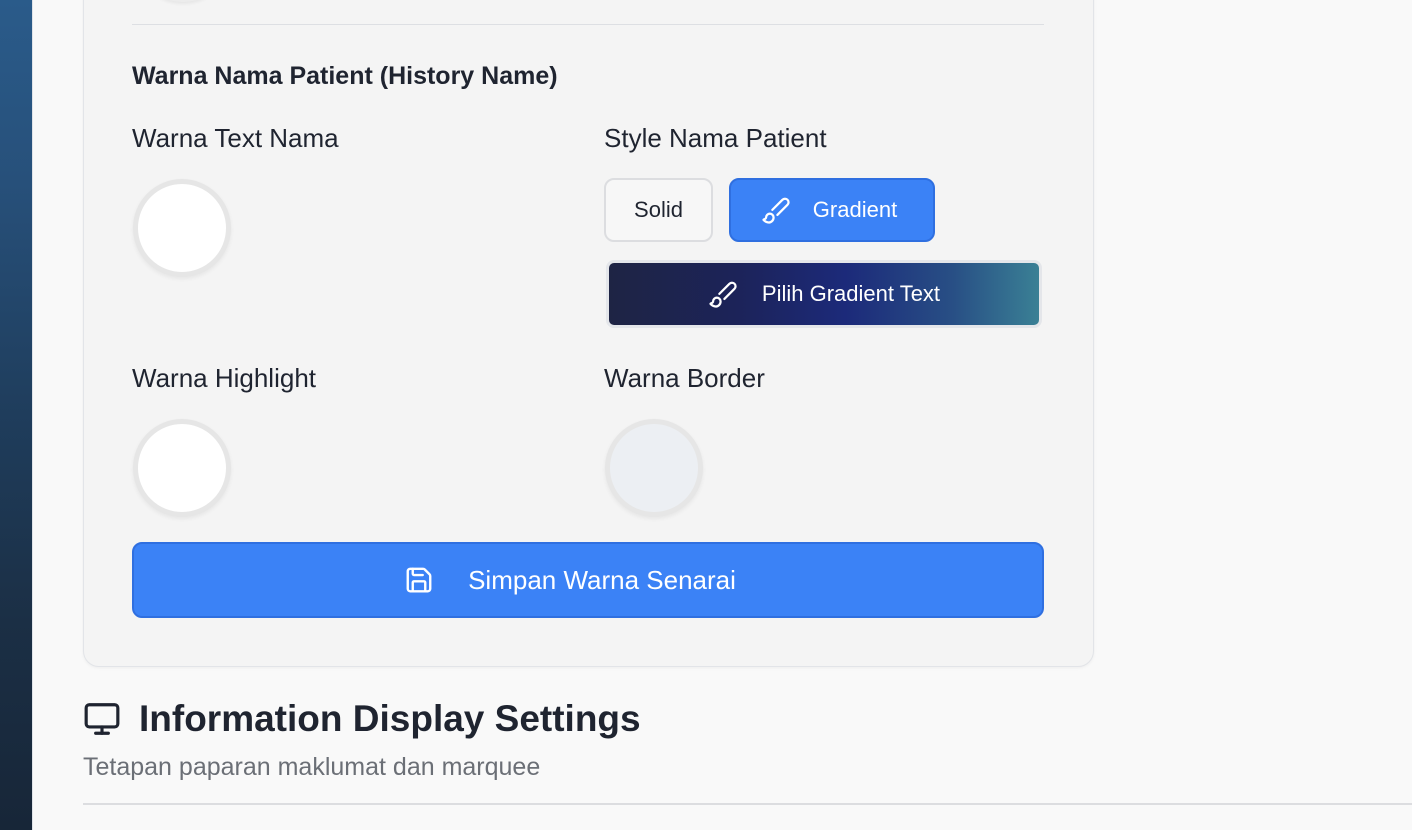 Image resolution: width=1412 pixels, height=830 pixels. I want to click on save-colors-button: Simpan Warna Senarai, so click(588, 580).